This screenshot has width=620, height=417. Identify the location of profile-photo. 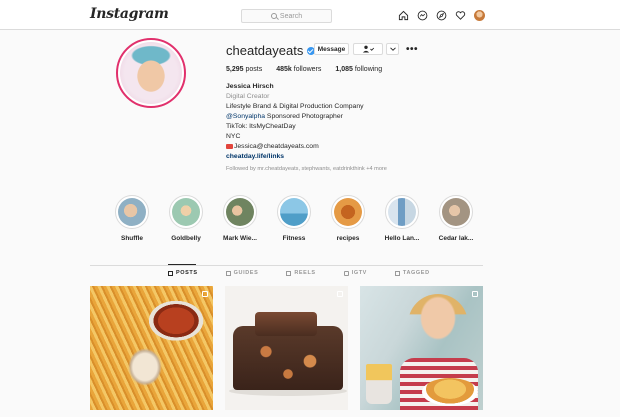
(151, 73).